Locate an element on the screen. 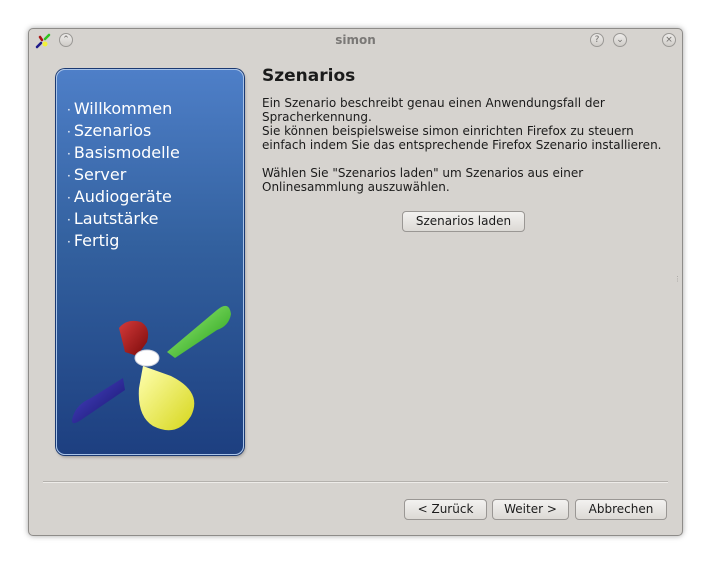 The image size is (712, 565). title-bar: ⌃ simon ? ⌄ × is located at coordinates (355, 41).